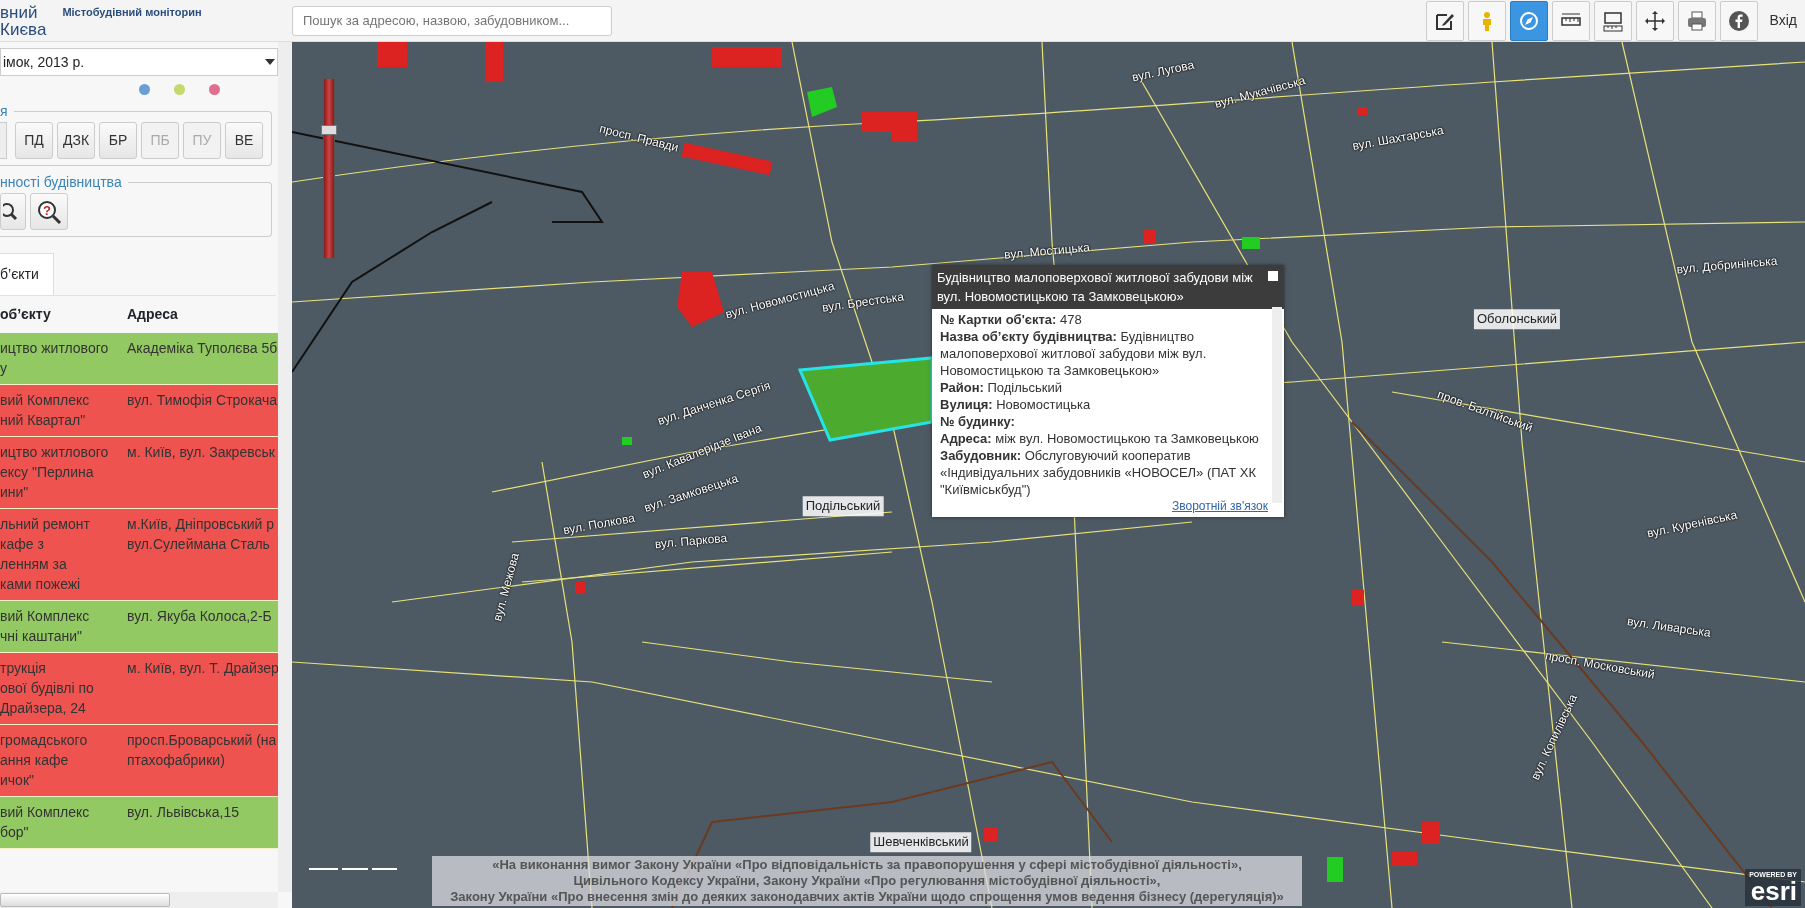 Image resolution: width=1805 pixels, height=908 pixels. What do you see at coordinates (1398, 138) in the screenshot?
I see `street-label: вул. Шахтарська` at bounding box center [1398, 138].